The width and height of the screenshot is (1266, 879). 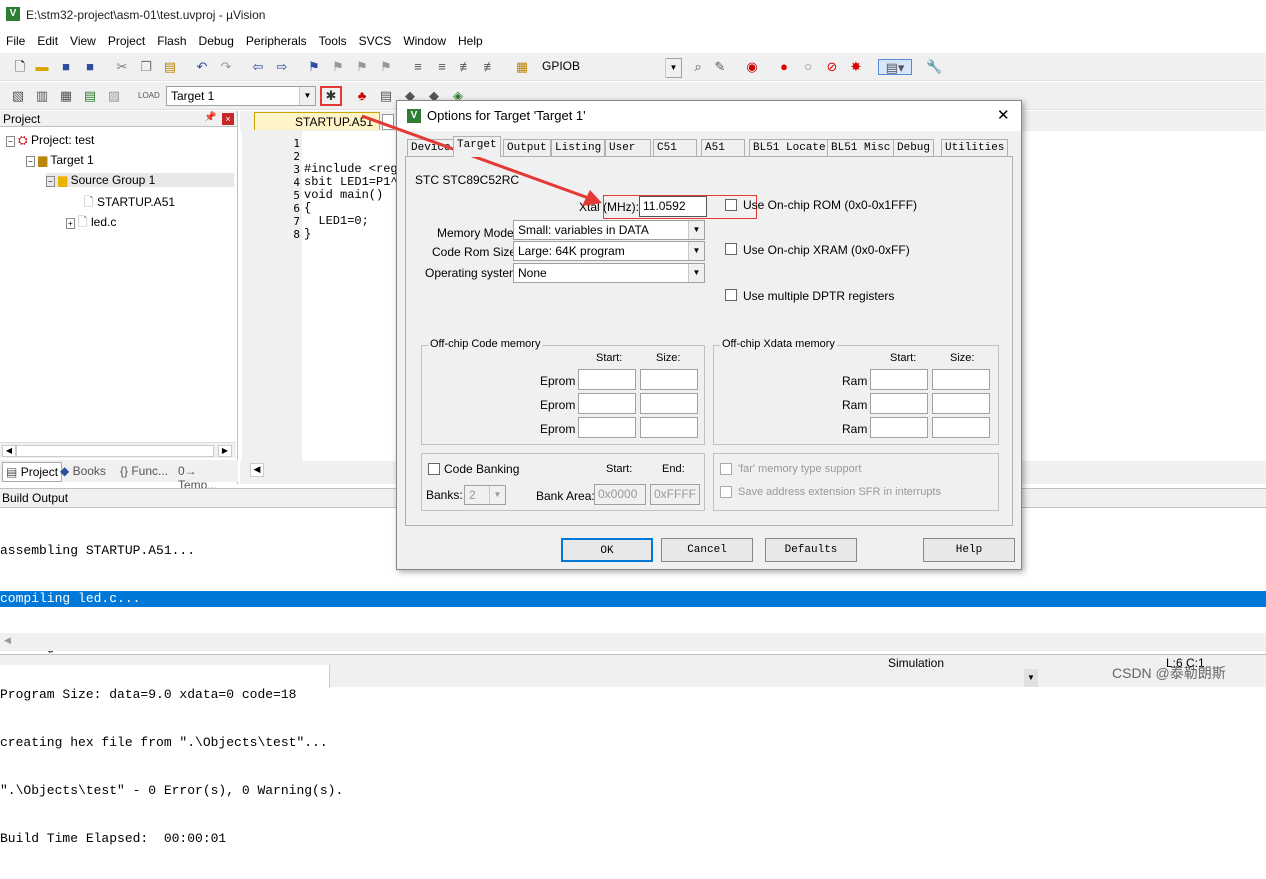 What do you see at coordinates (42, 67) in the screenshot?
I see `open-folder-icon: ▬` at bounding box center [42, 67].